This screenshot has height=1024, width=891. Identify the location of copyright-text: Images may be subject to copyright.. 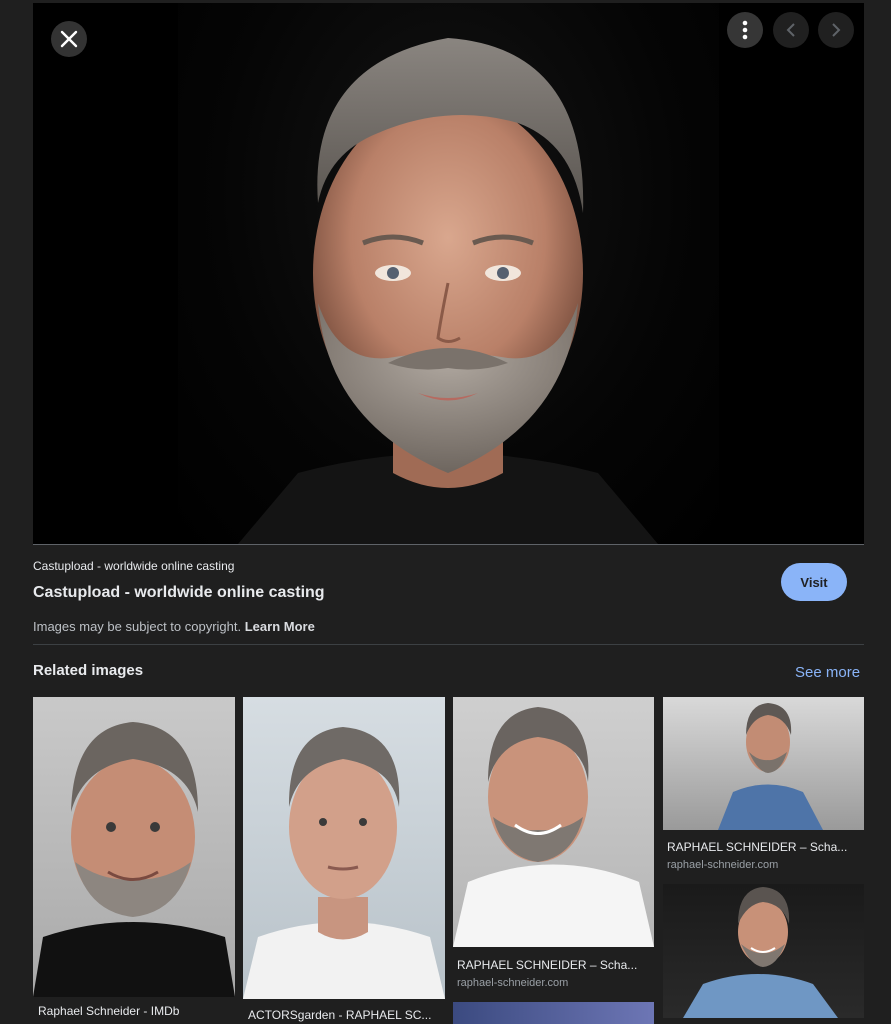
(137, 626).